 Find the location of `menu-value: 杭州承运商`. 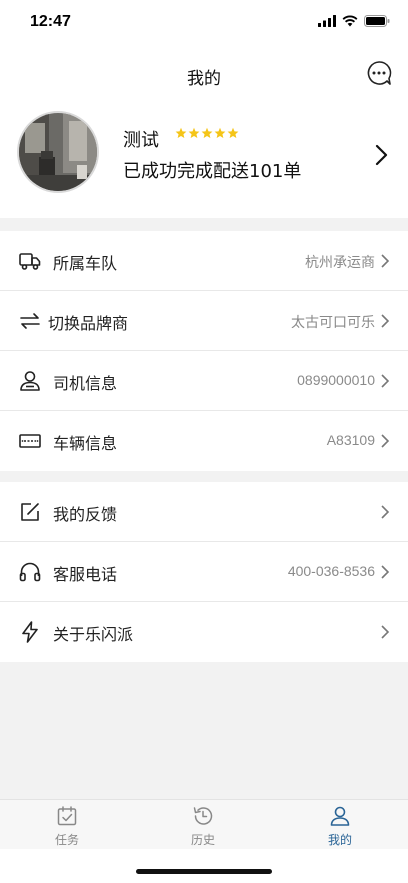

menu-value: 杭州承运商 is located at coordinates (340, 262).